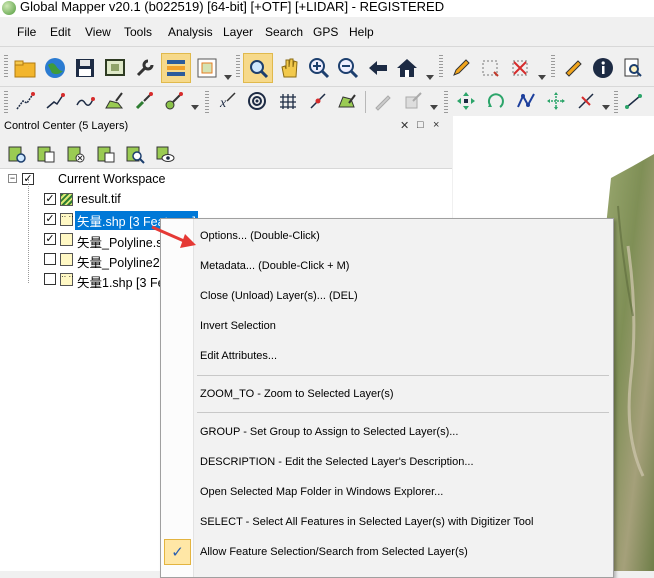  I want to click on control-center-header: Control Center (5 Layers) ✕ □ ×, so click(226, 126).